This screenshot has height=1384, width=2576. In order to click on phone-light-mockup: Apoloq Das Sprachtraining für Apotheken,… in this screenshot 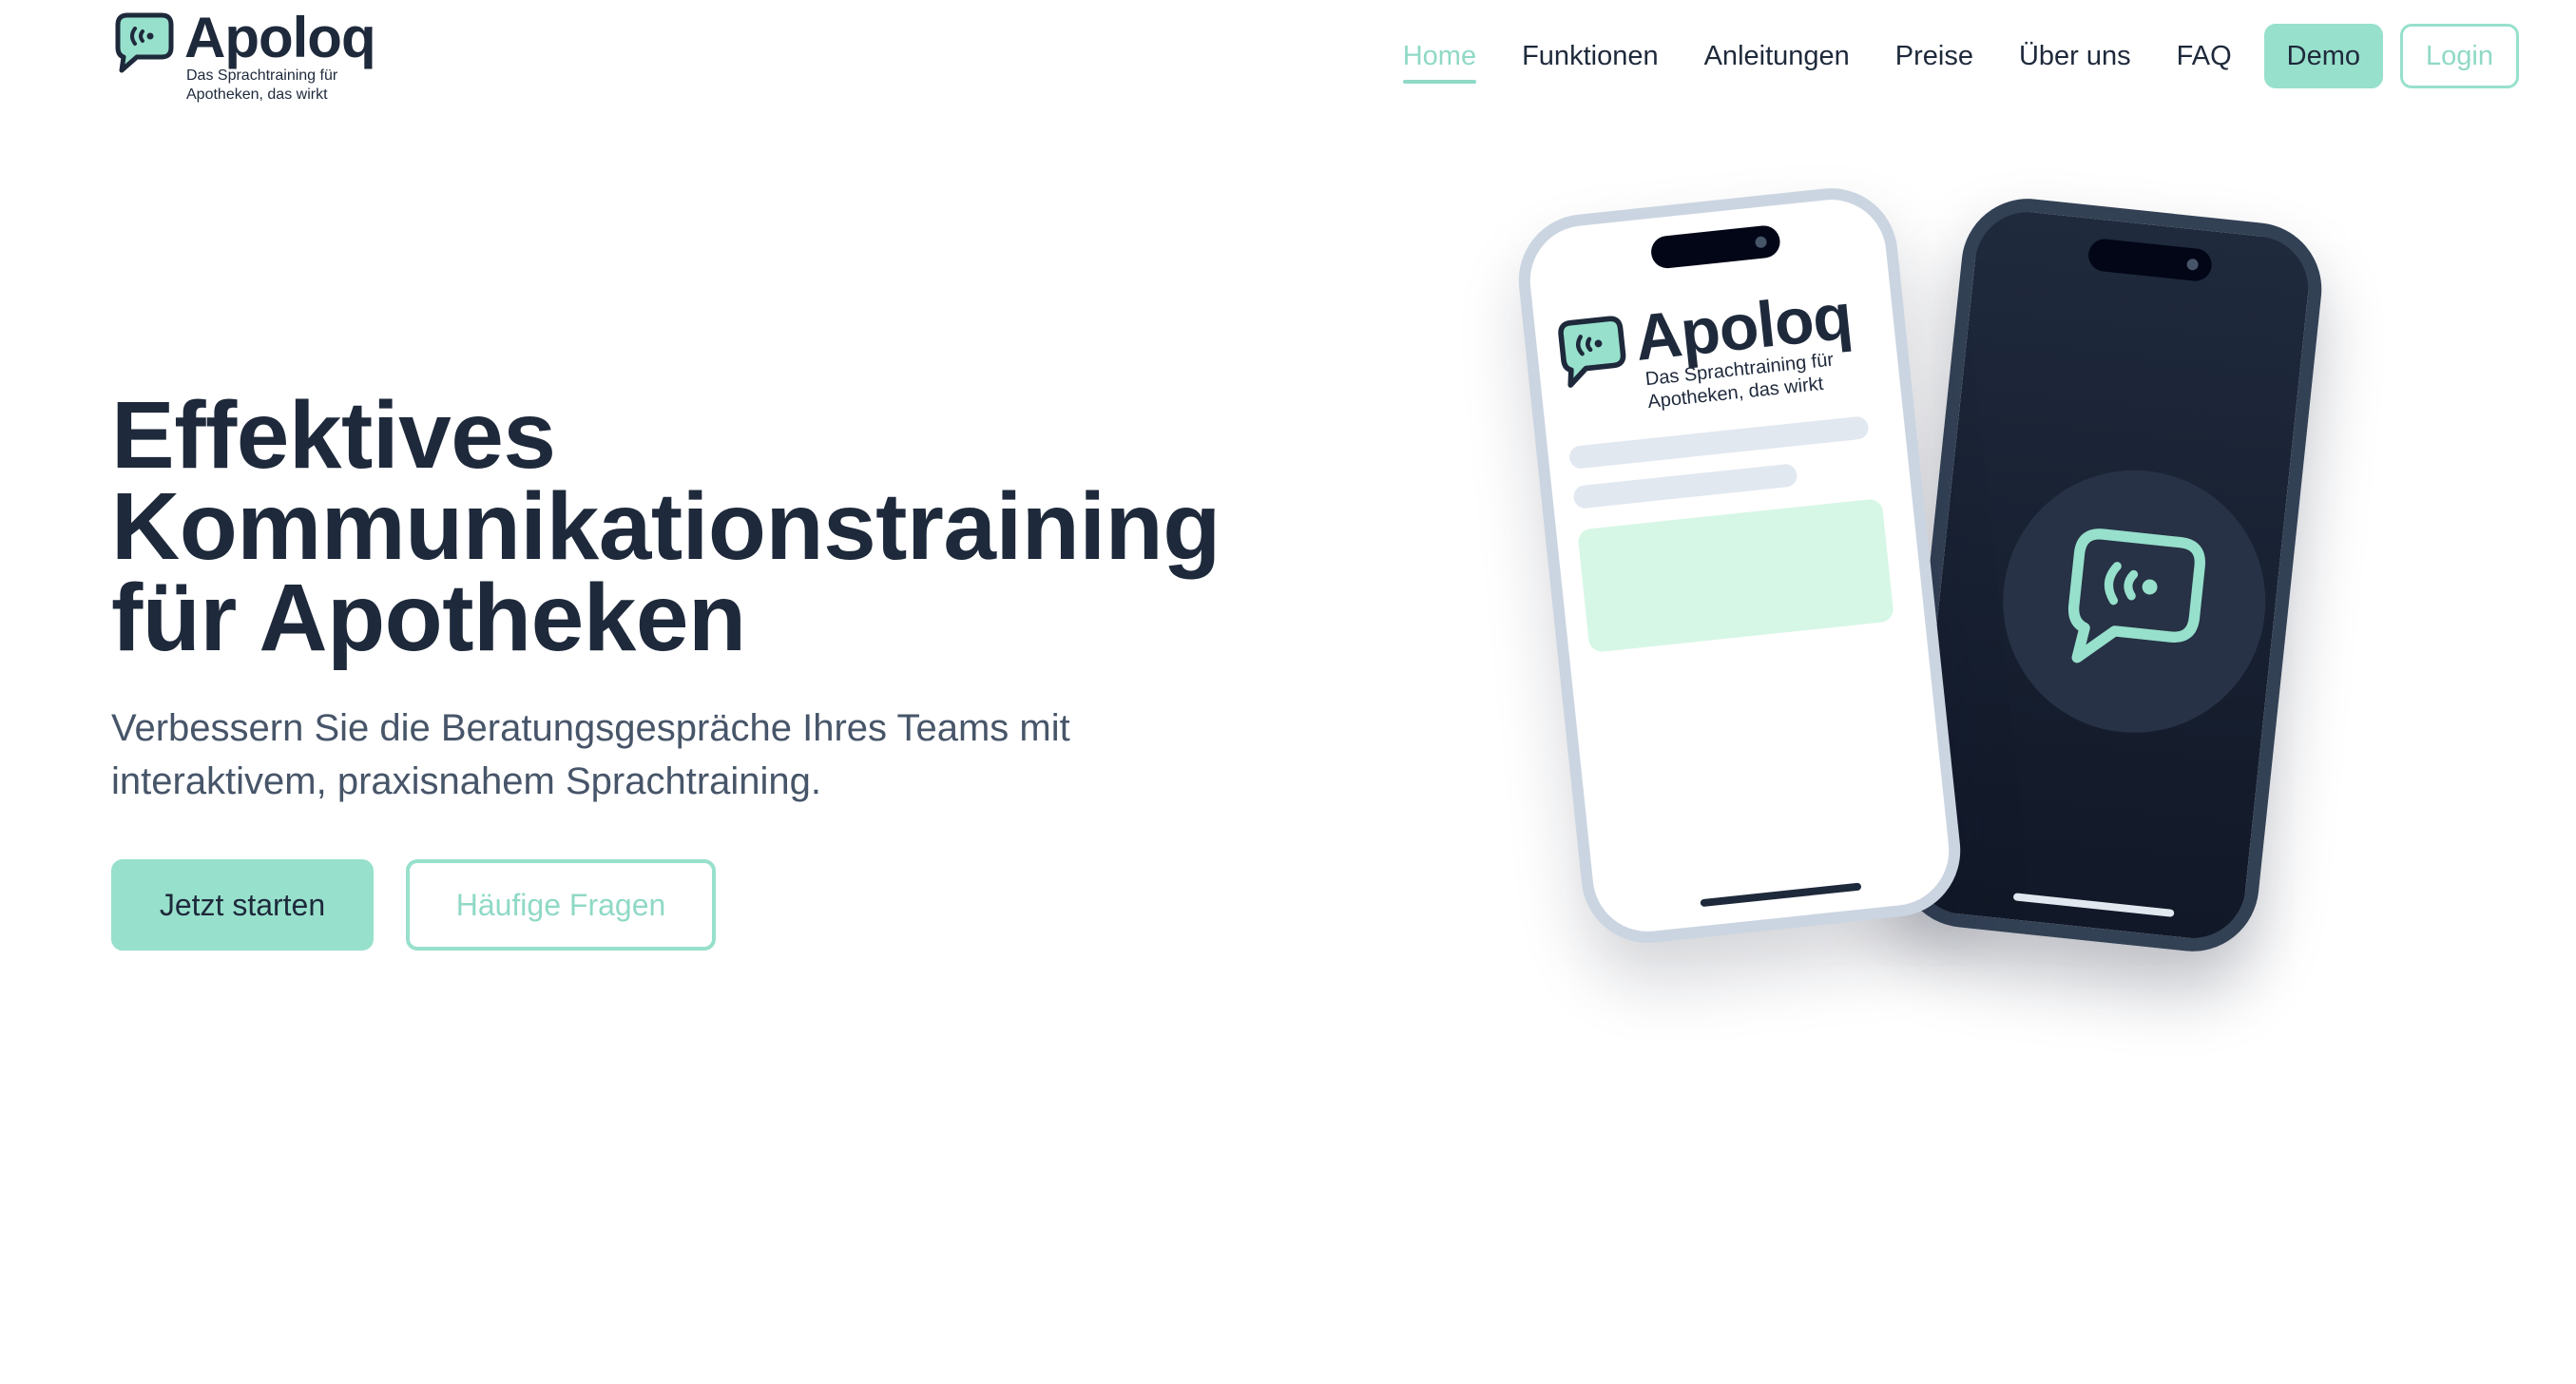, I will do `click(1739, 566)`.